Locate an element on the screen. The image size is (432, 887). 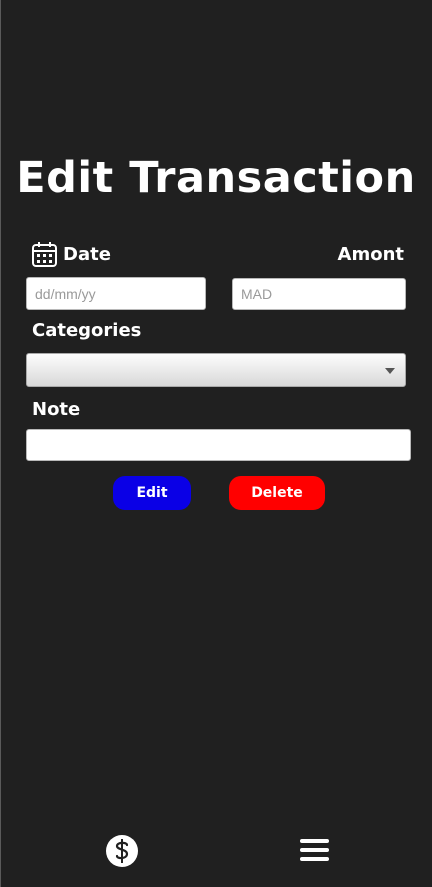
date-placeholder: dd/mm/yy is located at coordinates (65, 293).